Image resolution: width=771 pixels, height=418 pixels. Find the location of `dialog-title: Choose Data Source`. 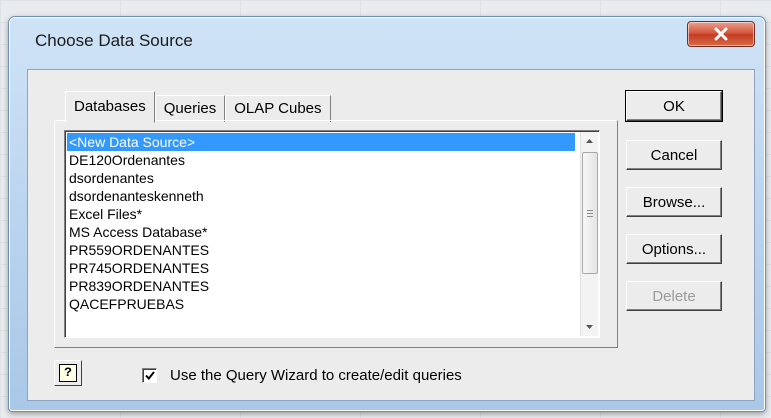

dialog-title: Choose Data Source is located at coordinates (114, 40).